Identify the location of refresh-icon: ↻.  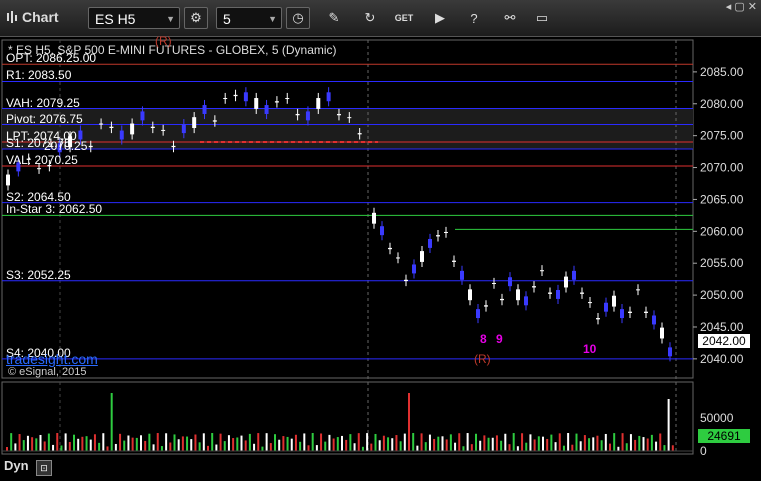
(370, 17).